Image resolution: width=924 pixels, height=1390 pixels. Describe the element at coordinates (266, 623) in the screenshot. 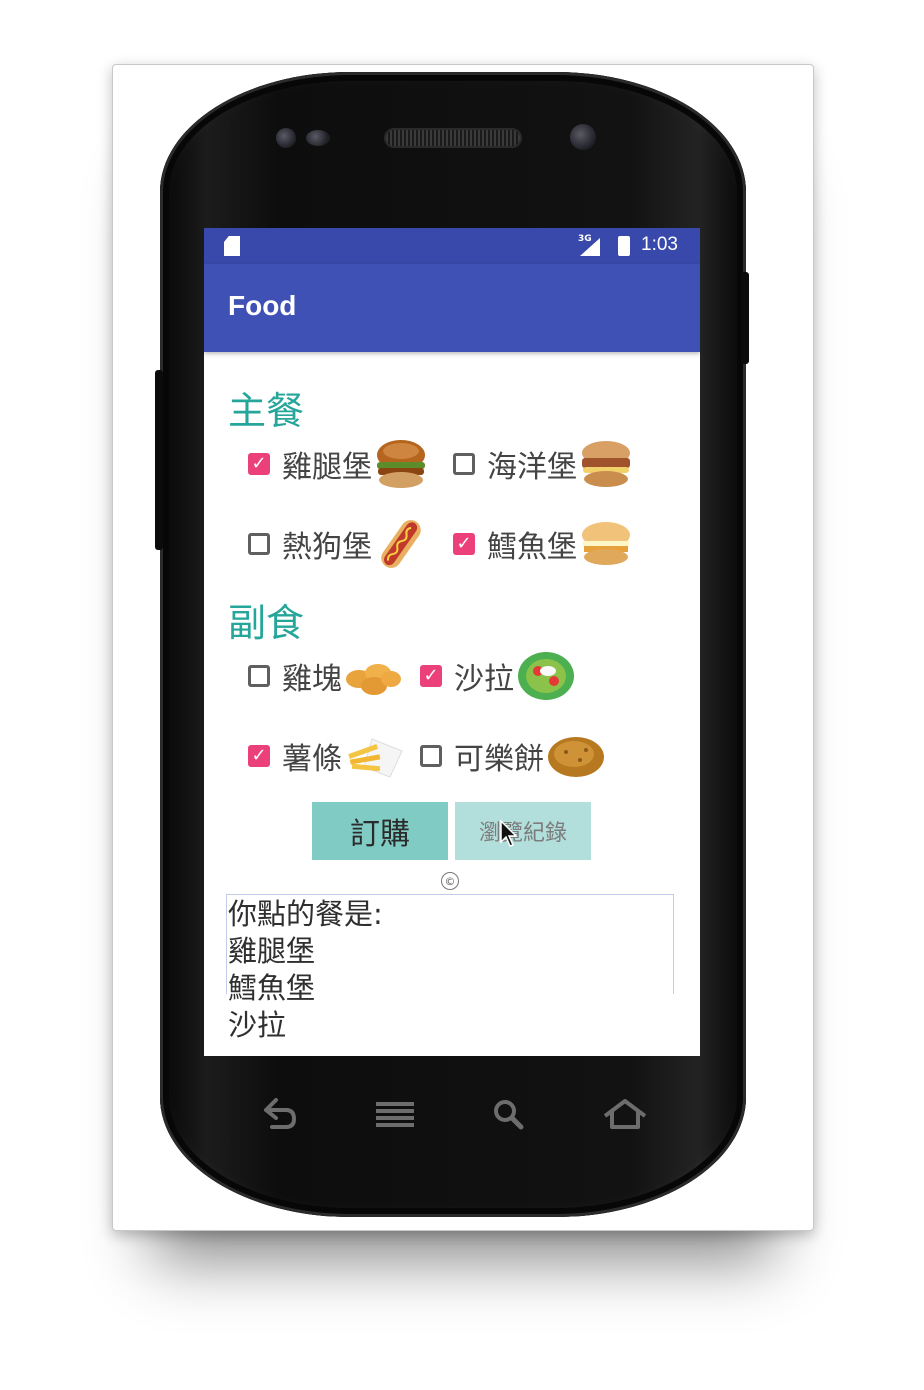

I see `side-dish-title: 副食` at that location.